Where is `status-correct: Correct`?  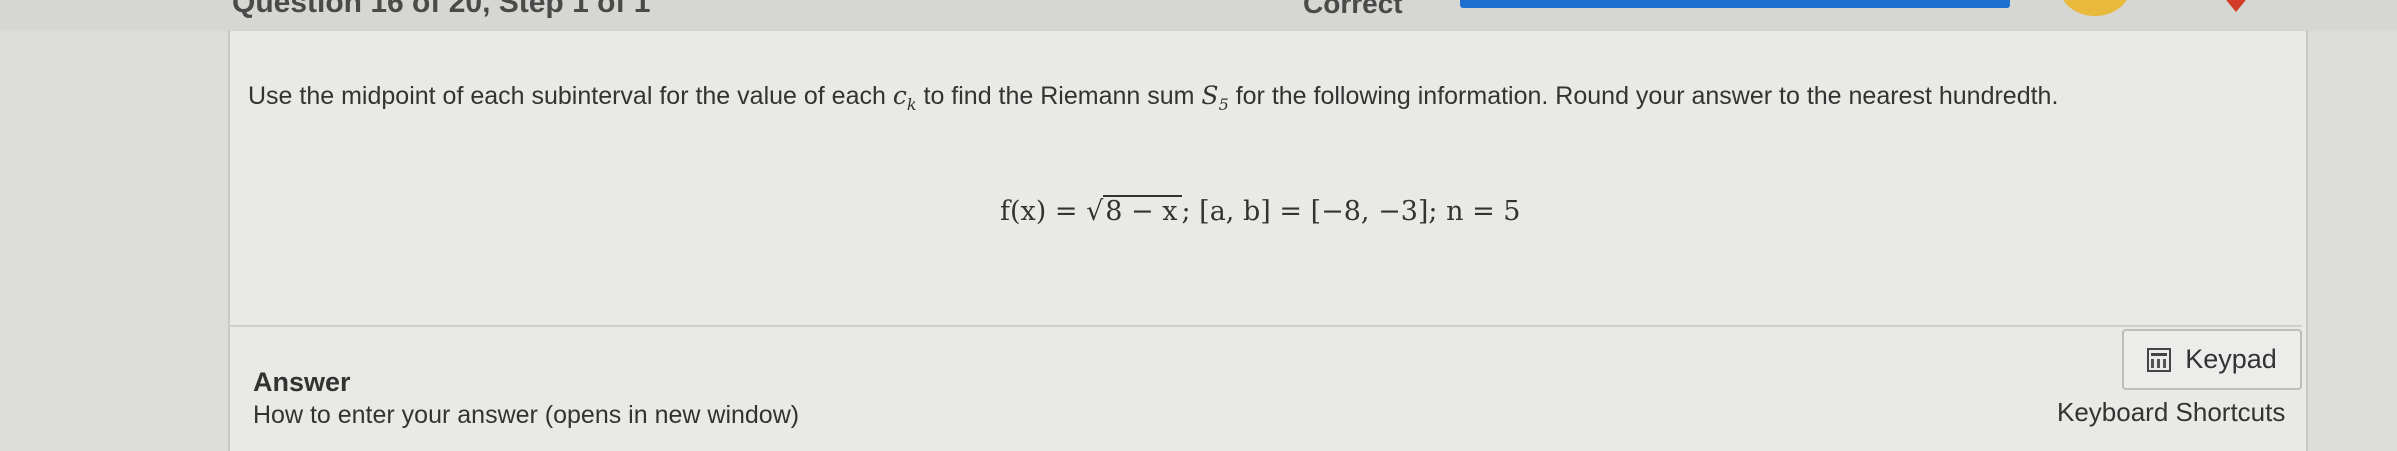
status-correct: Correct is located at coordinates (1353, 9).